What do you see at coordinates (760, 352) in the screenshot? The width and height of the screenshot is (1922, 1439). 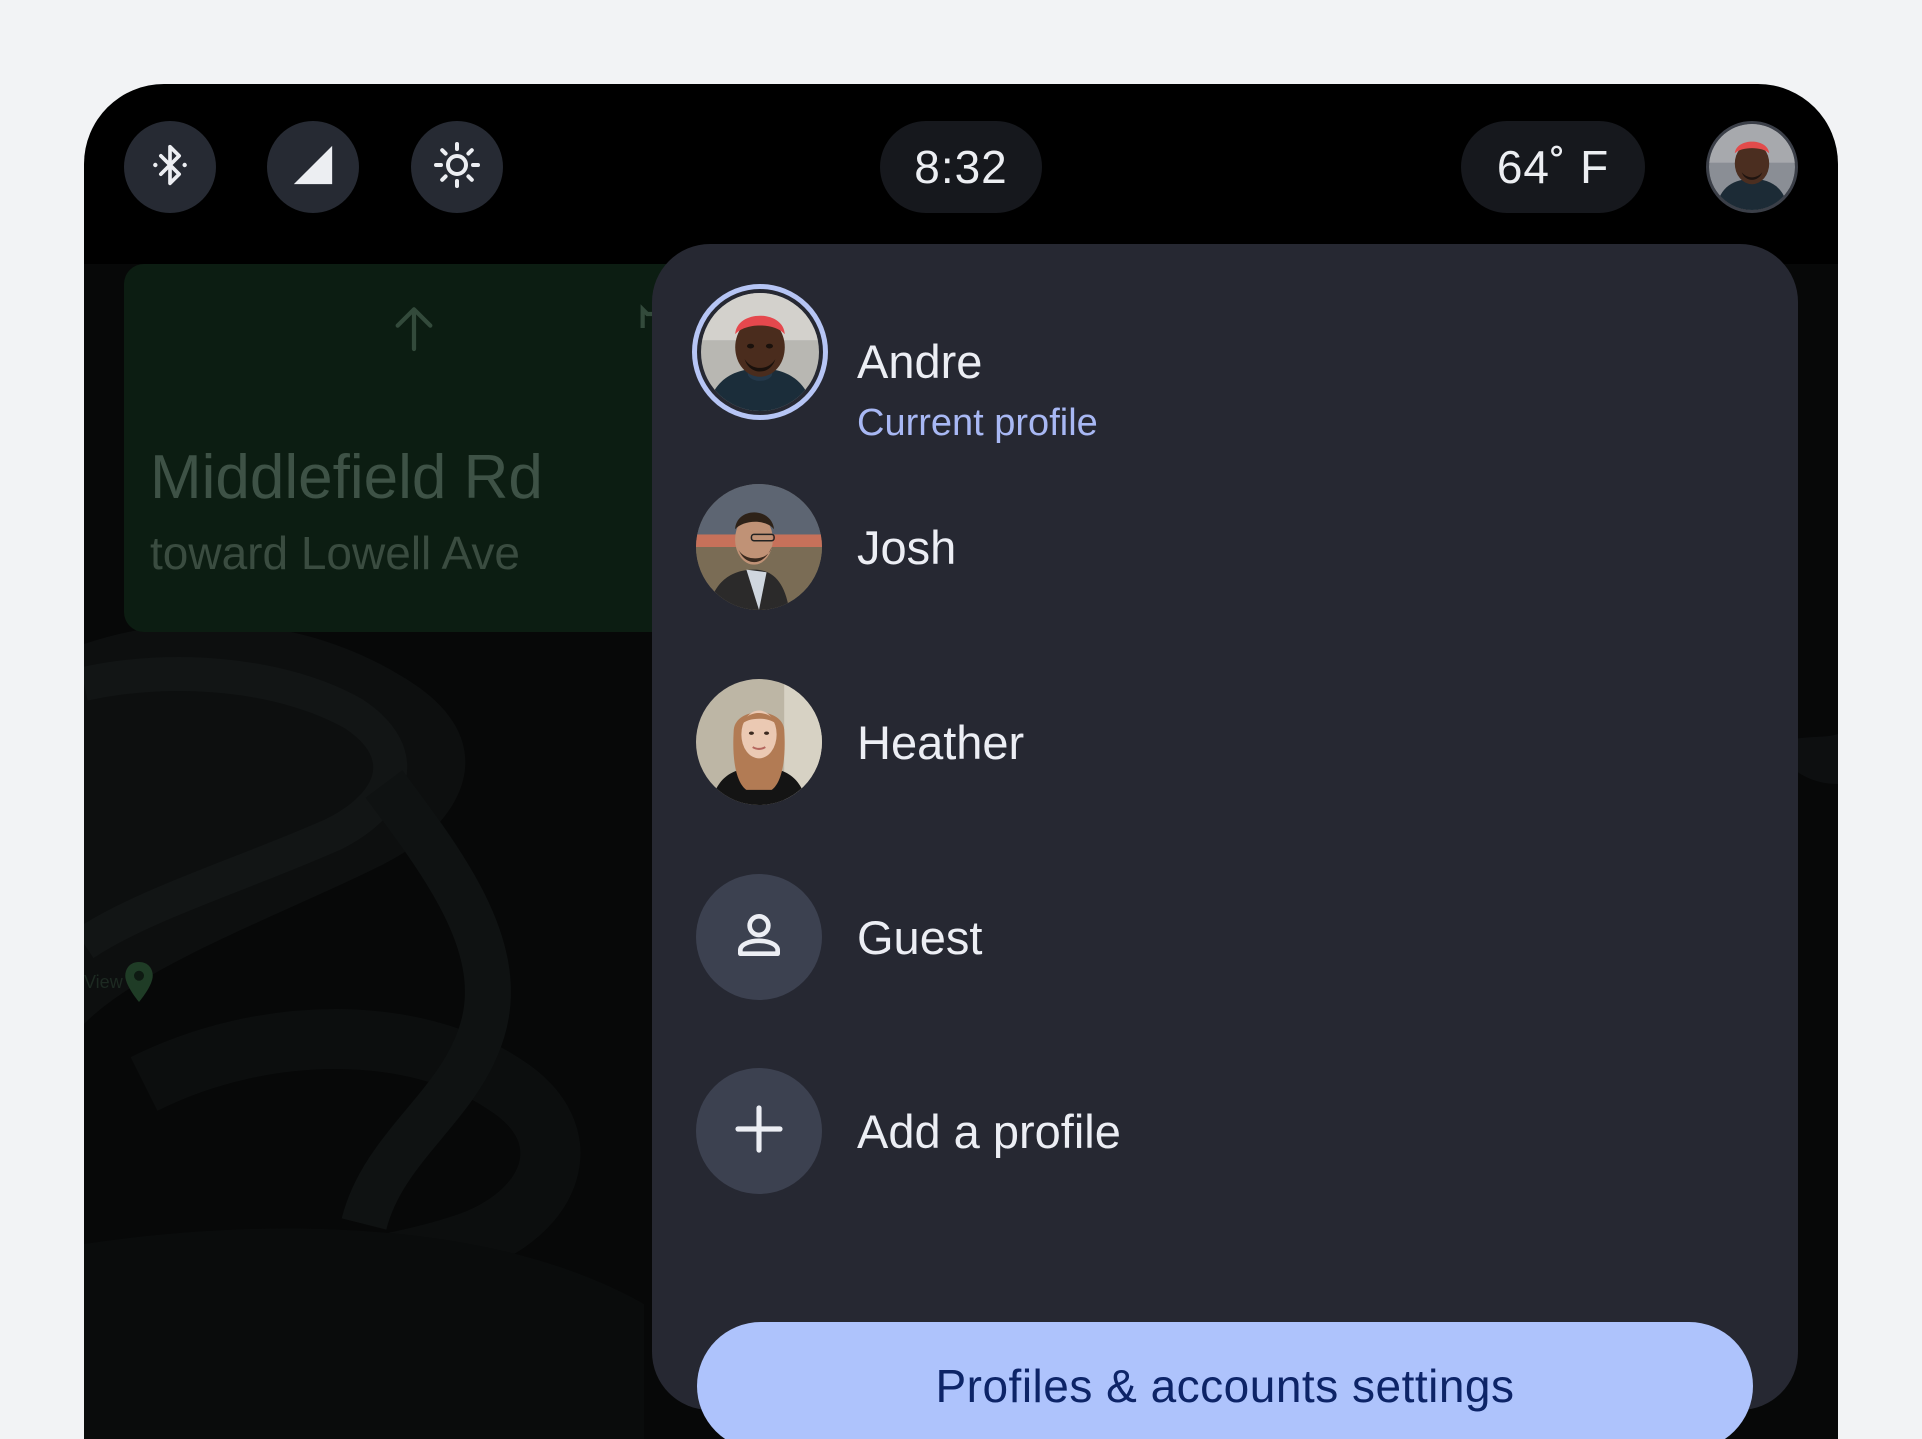 I see `avatar-andre` at bounding box center [760, 352].